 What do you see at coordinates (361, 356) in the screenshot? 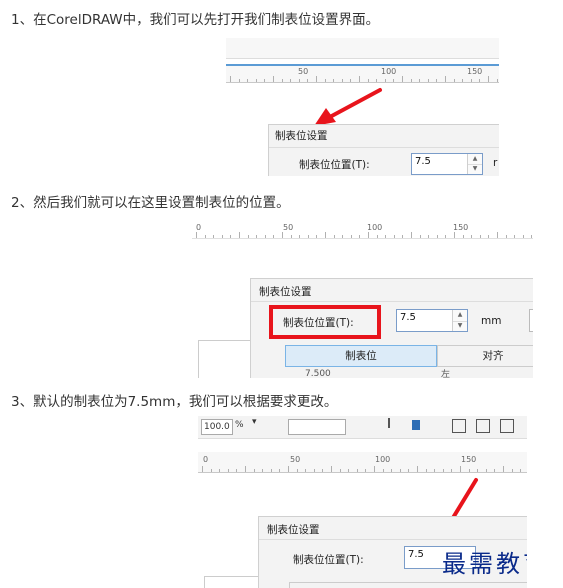
I see `tab-column-header: 制表位` at bounding box center [361, 356].